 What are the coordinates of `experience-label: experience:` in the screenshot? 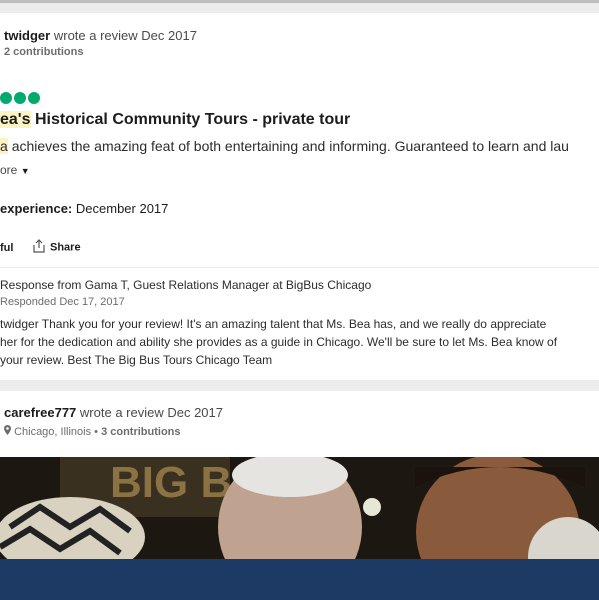 It's located at (36, 208).